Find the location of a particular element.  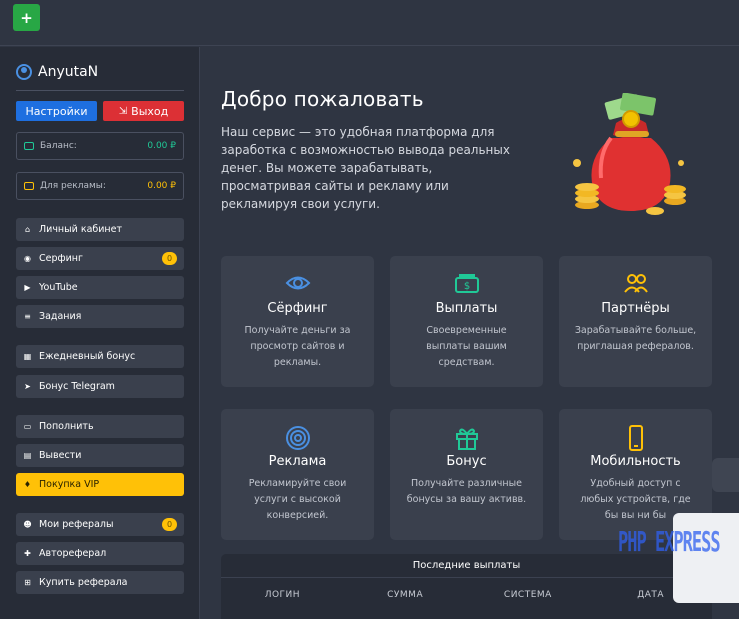

card-title: Мобильность is located at coordinates (635, 461).